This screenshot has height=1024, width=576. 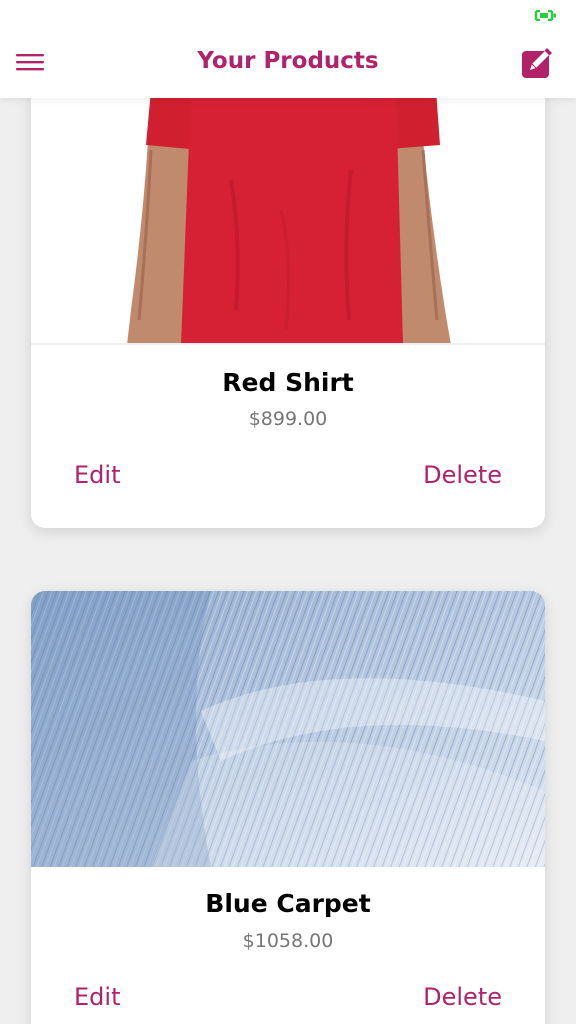 I want to click on product-title: Blue Carpet, so click(x=288, y=903).